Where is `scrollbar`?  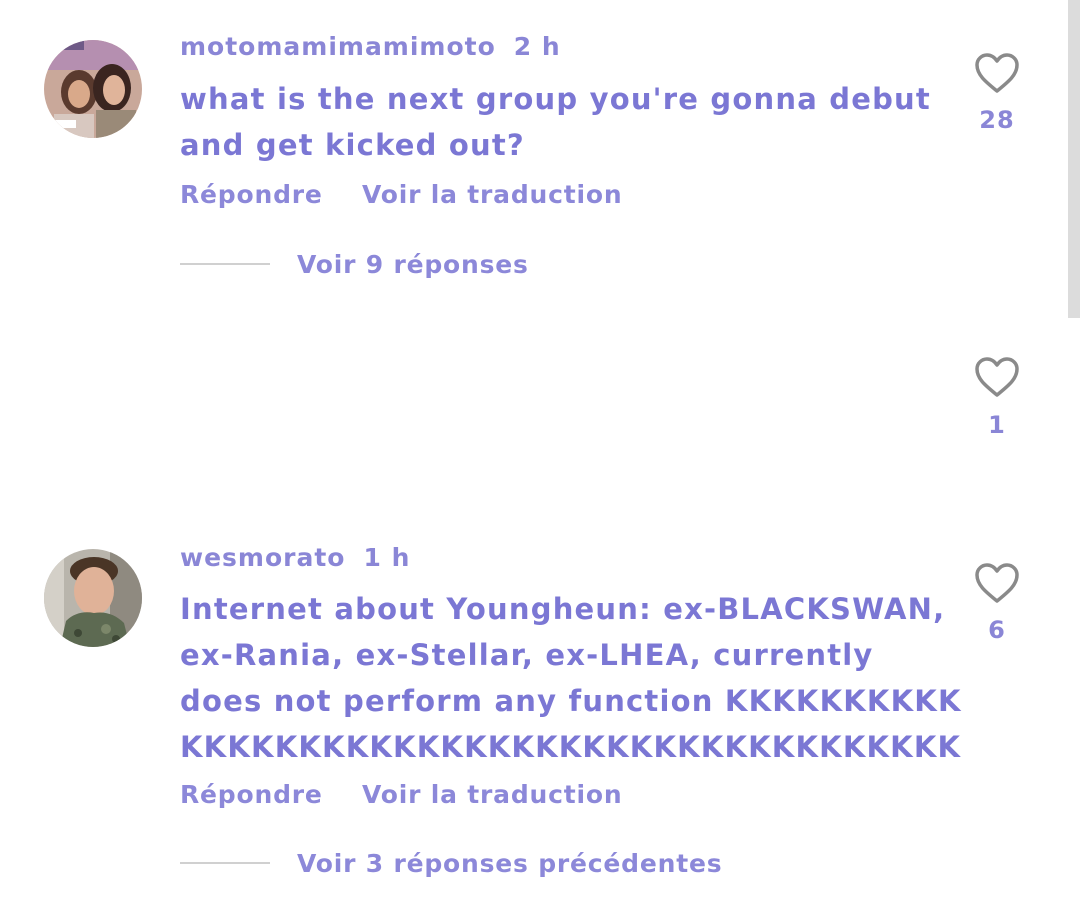 scrollbar is located at coordinates (1074, 159).